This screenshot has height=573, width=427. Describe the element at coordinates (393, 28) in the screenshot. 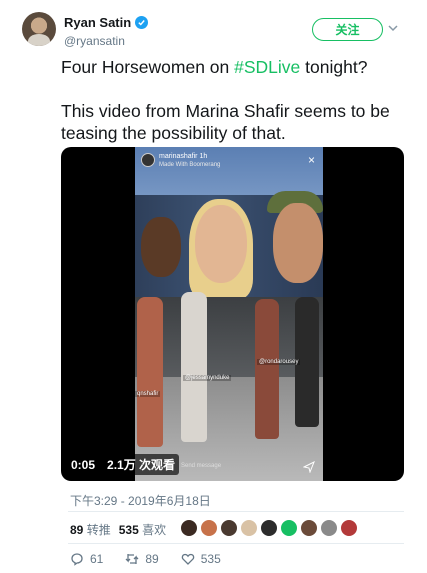

I see `chevron-down-icon` at that location.